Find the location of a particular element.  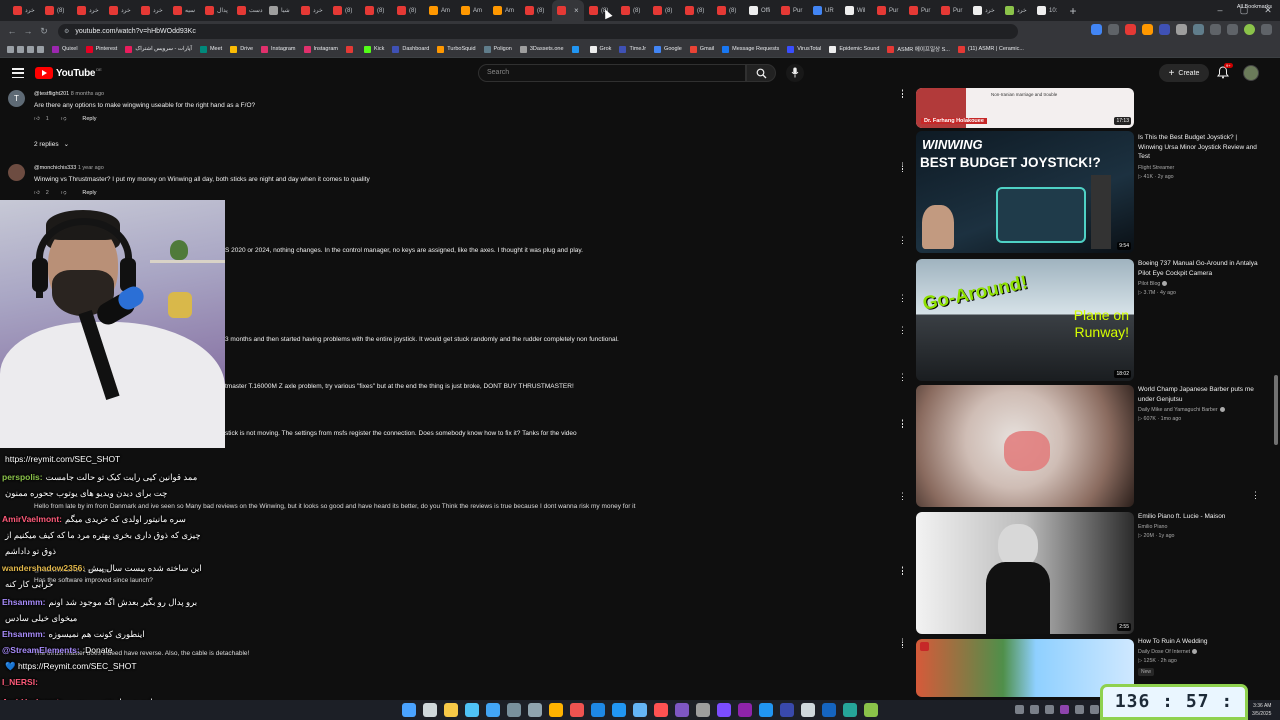

comment-author: @monchichis333 is located at coordinates (55, 168).